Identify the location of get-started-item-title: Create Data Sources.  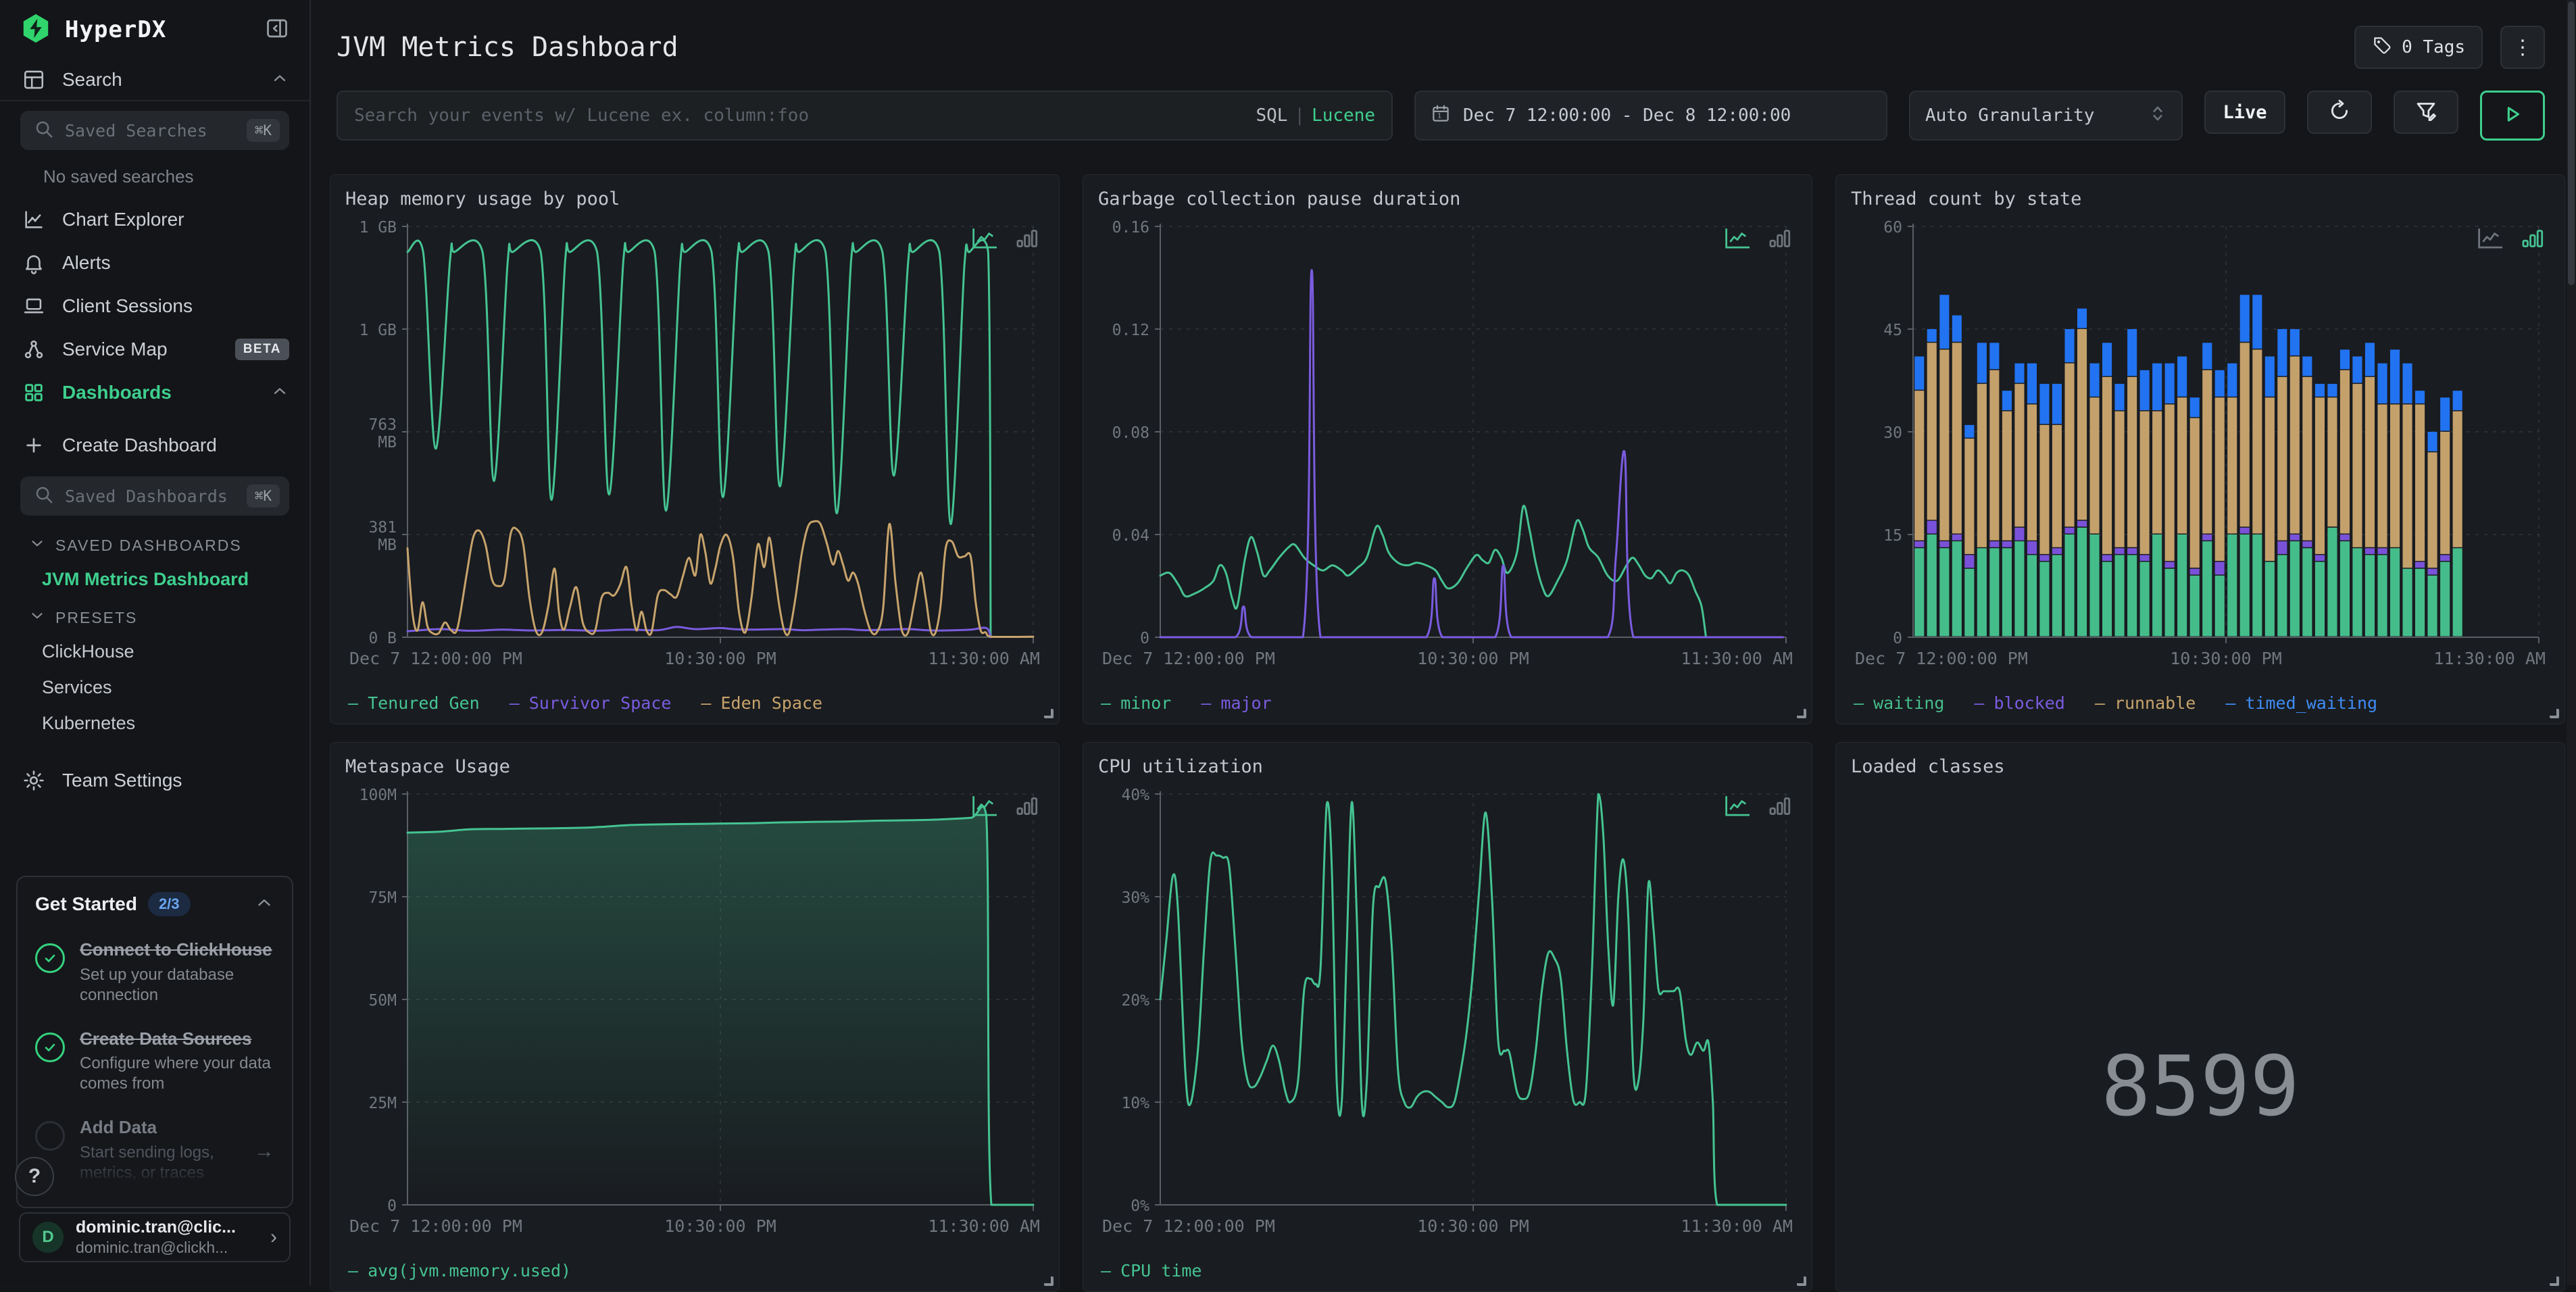
(177, 1039).